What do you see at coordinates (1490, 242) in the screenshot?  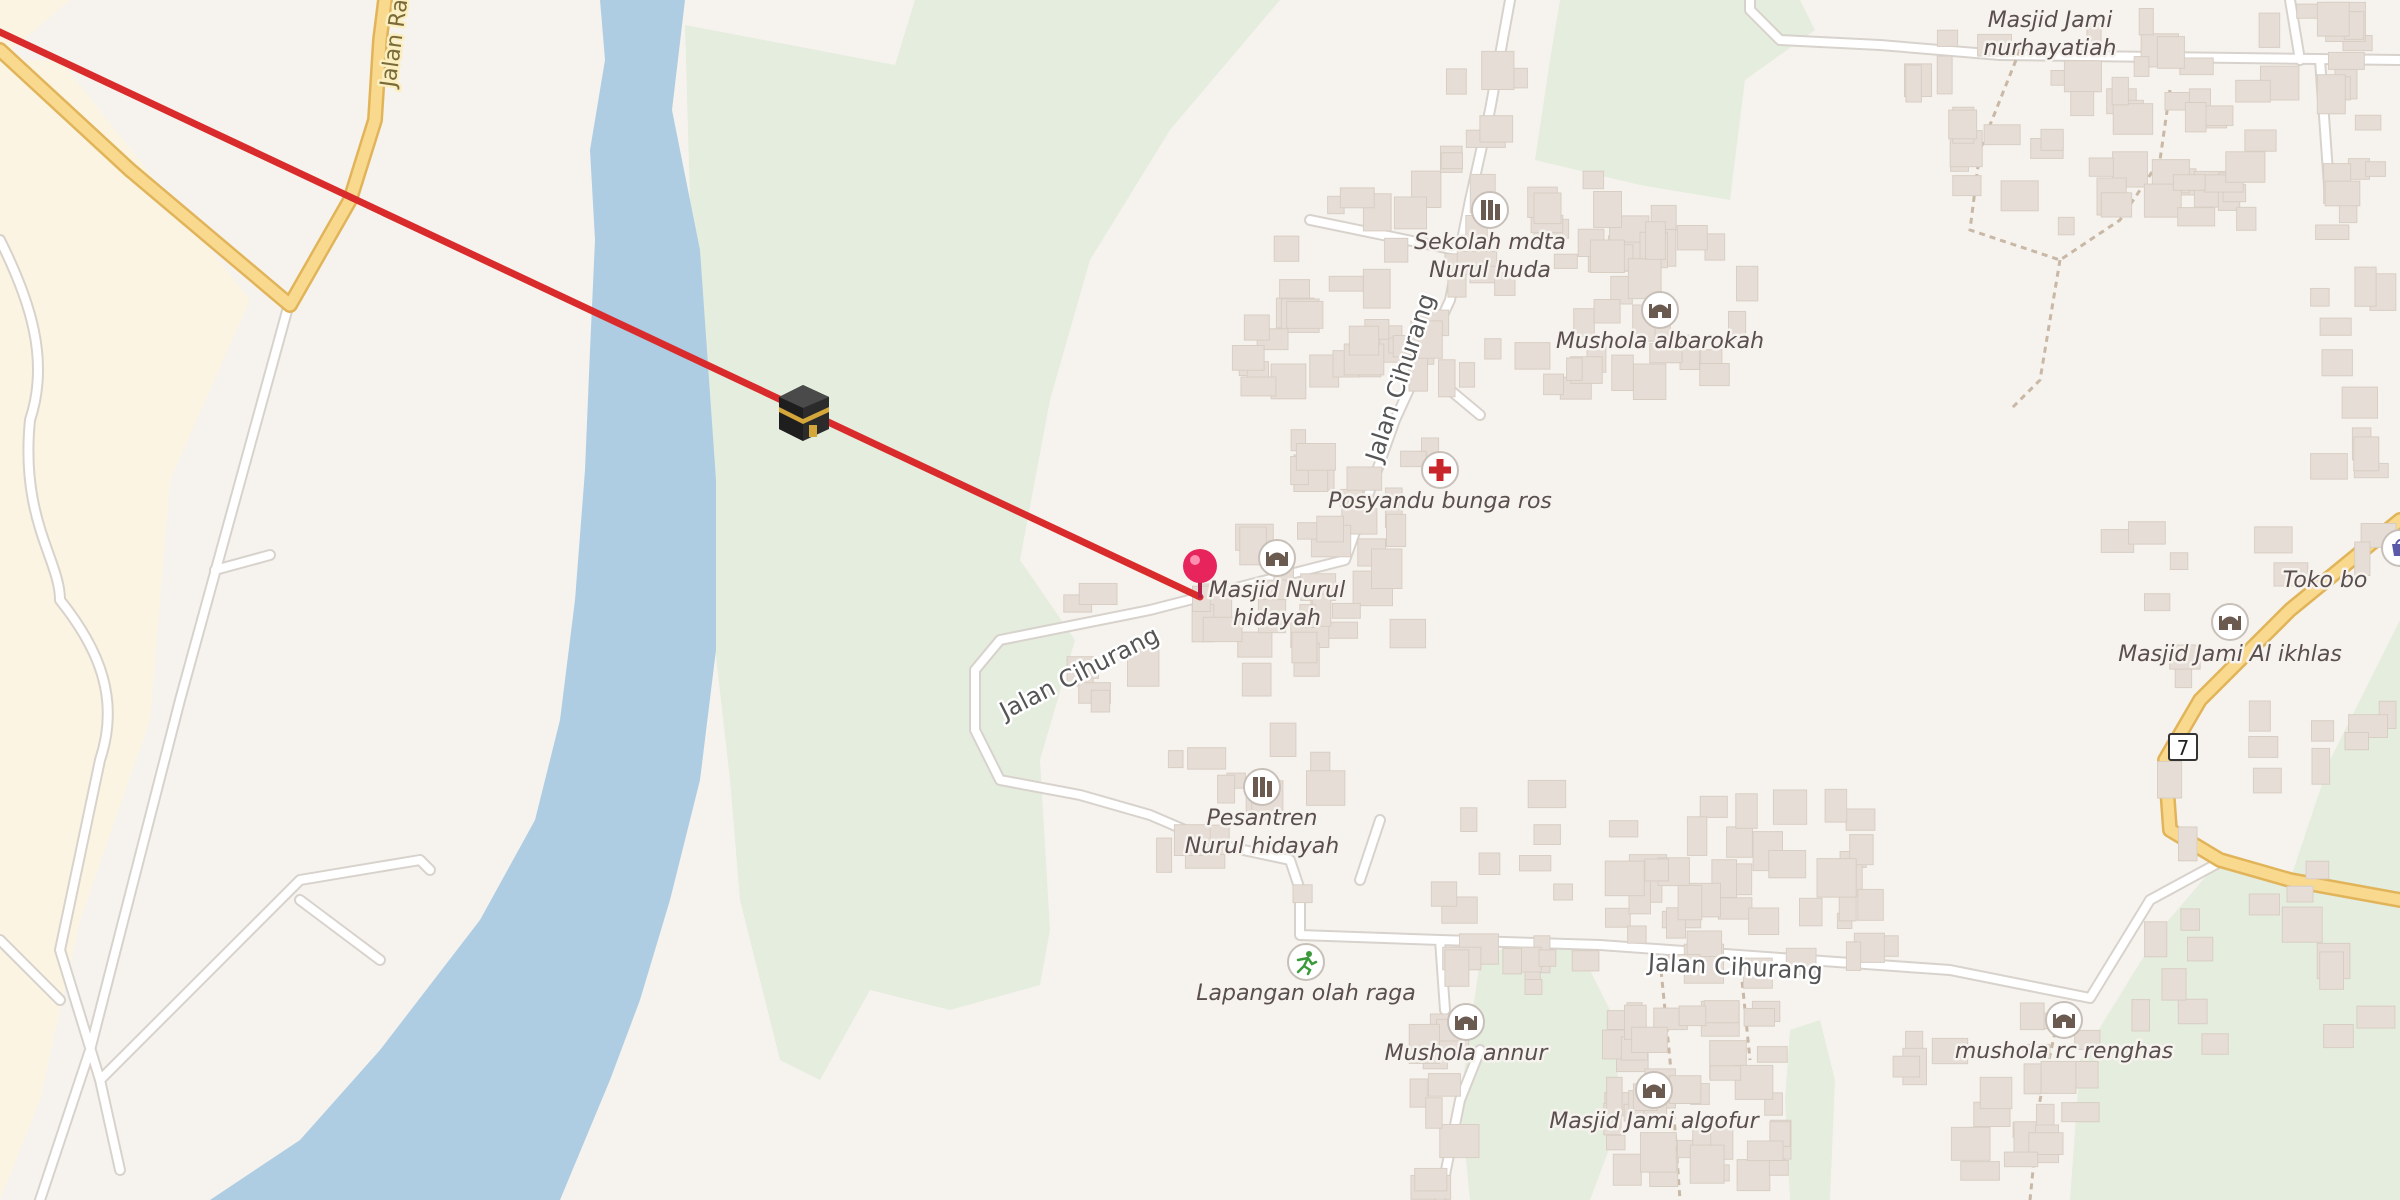 I see `poi-label: Sekolah mdta` at bounding box center [1490, 242].